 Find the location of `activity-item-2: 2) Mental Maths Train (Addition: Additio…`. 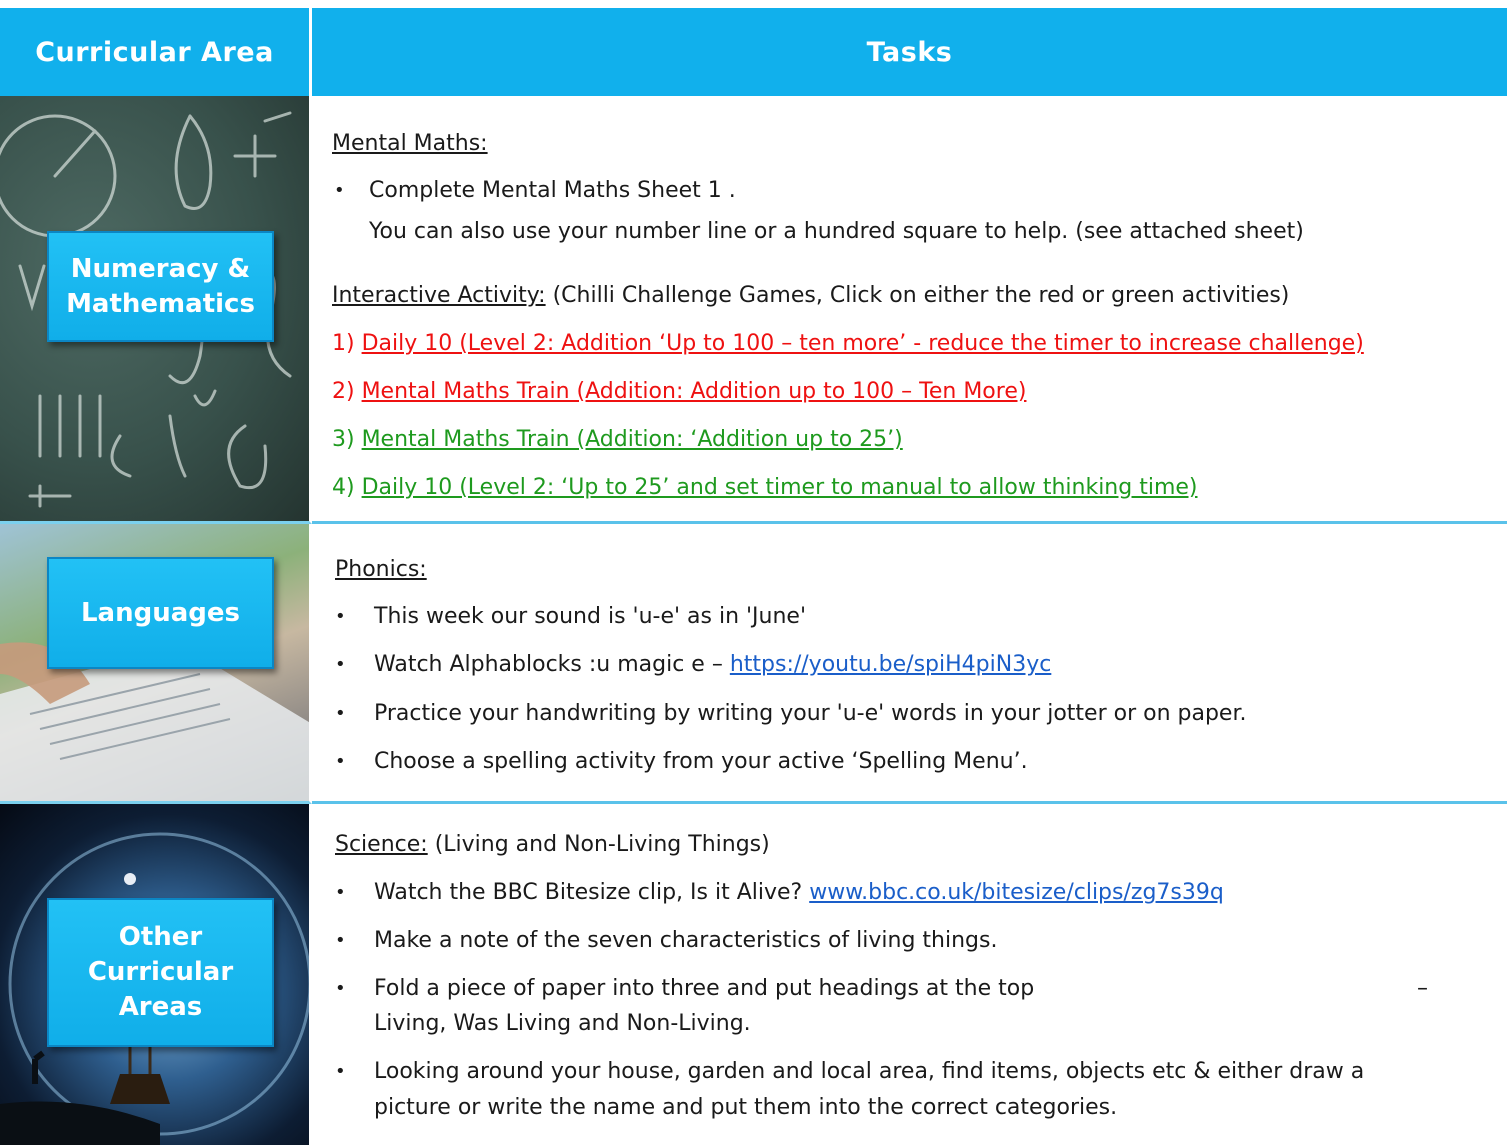

activity-item-2: 2) Mental Maths Train (Addition: Additio… is located at coordinates (679, 392).